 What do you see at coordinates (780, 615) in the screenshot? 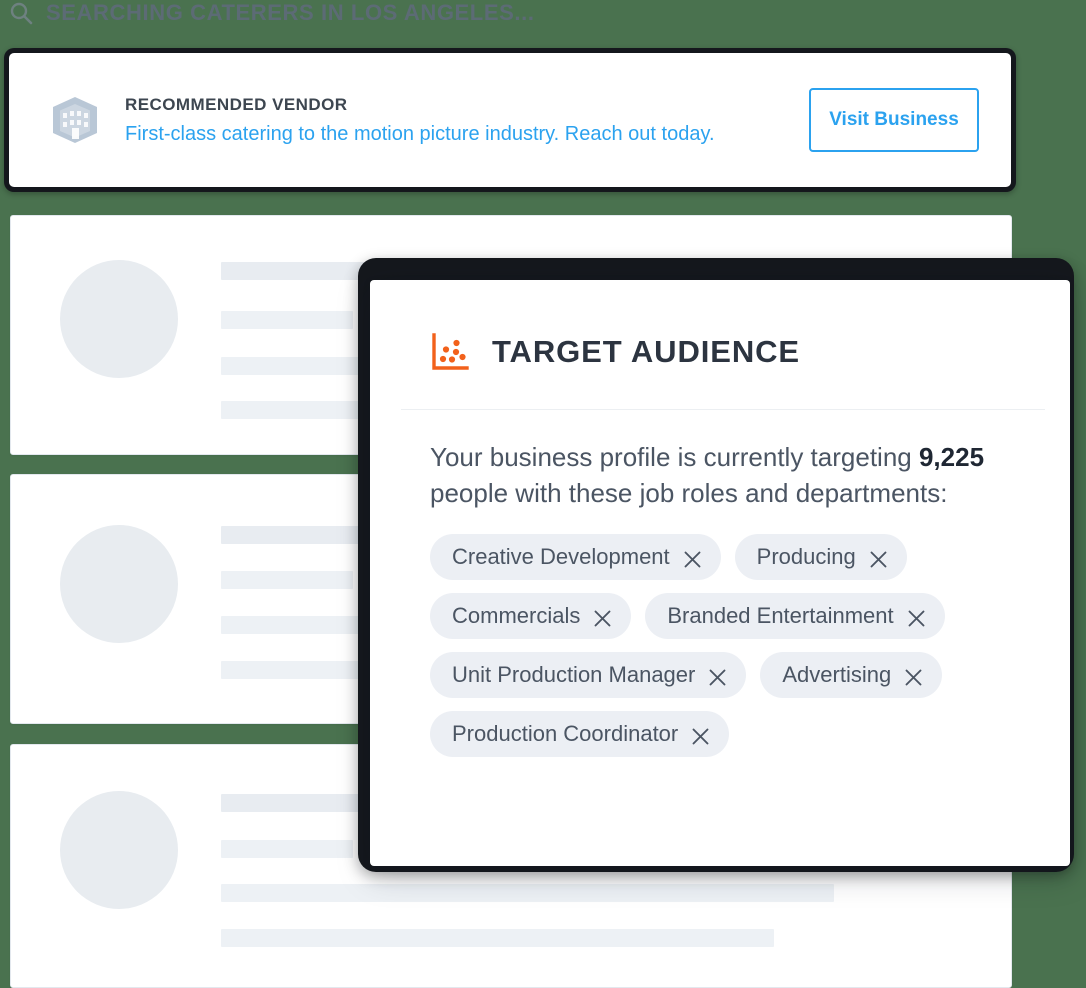
I see `chip-label: Branded Entertainment` at bounding box center [780, 615].